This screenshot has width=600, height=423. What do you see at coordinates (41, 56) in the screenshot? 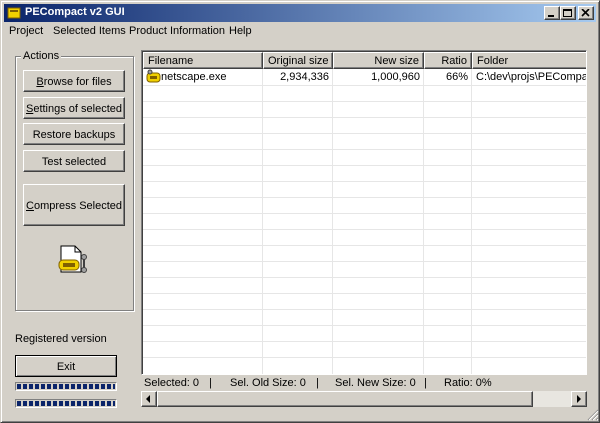
I see `actions-group-label: Actions` at bounding box center [41, 56].